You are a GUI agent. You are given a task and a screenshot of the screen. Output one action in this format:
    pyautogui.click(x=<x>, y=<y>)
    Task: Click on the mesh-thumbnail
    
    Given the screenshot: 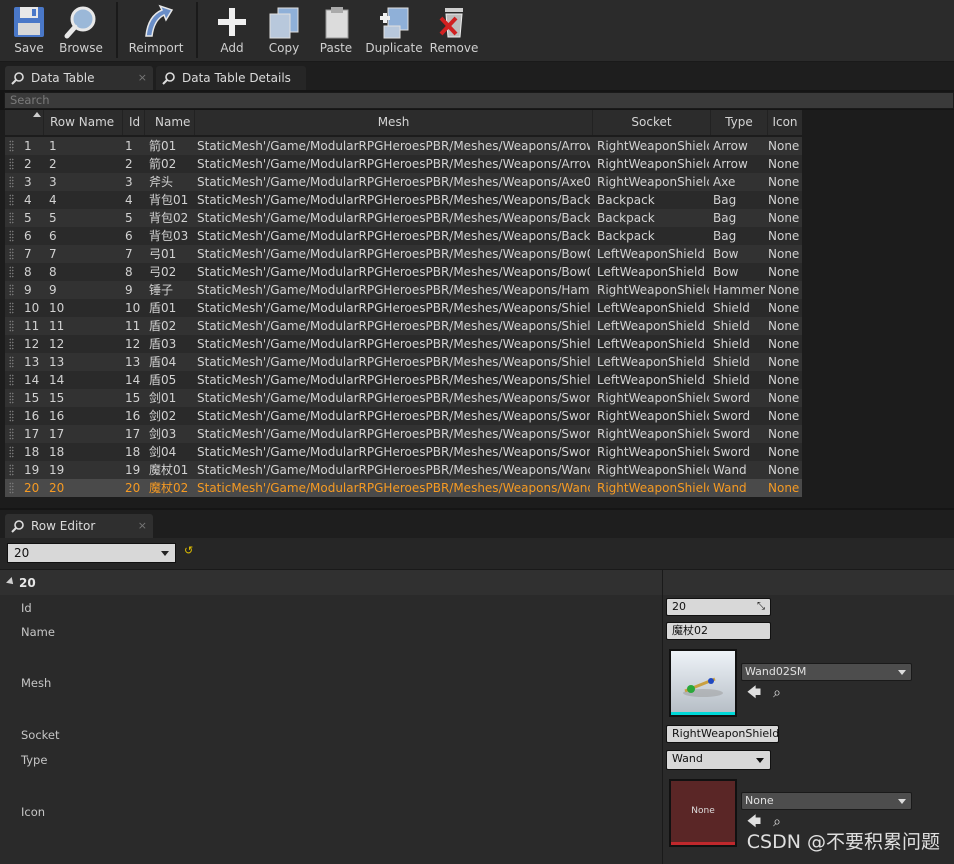 What is the action you would take?
    pyautogui.click(x=703, y=683)
    